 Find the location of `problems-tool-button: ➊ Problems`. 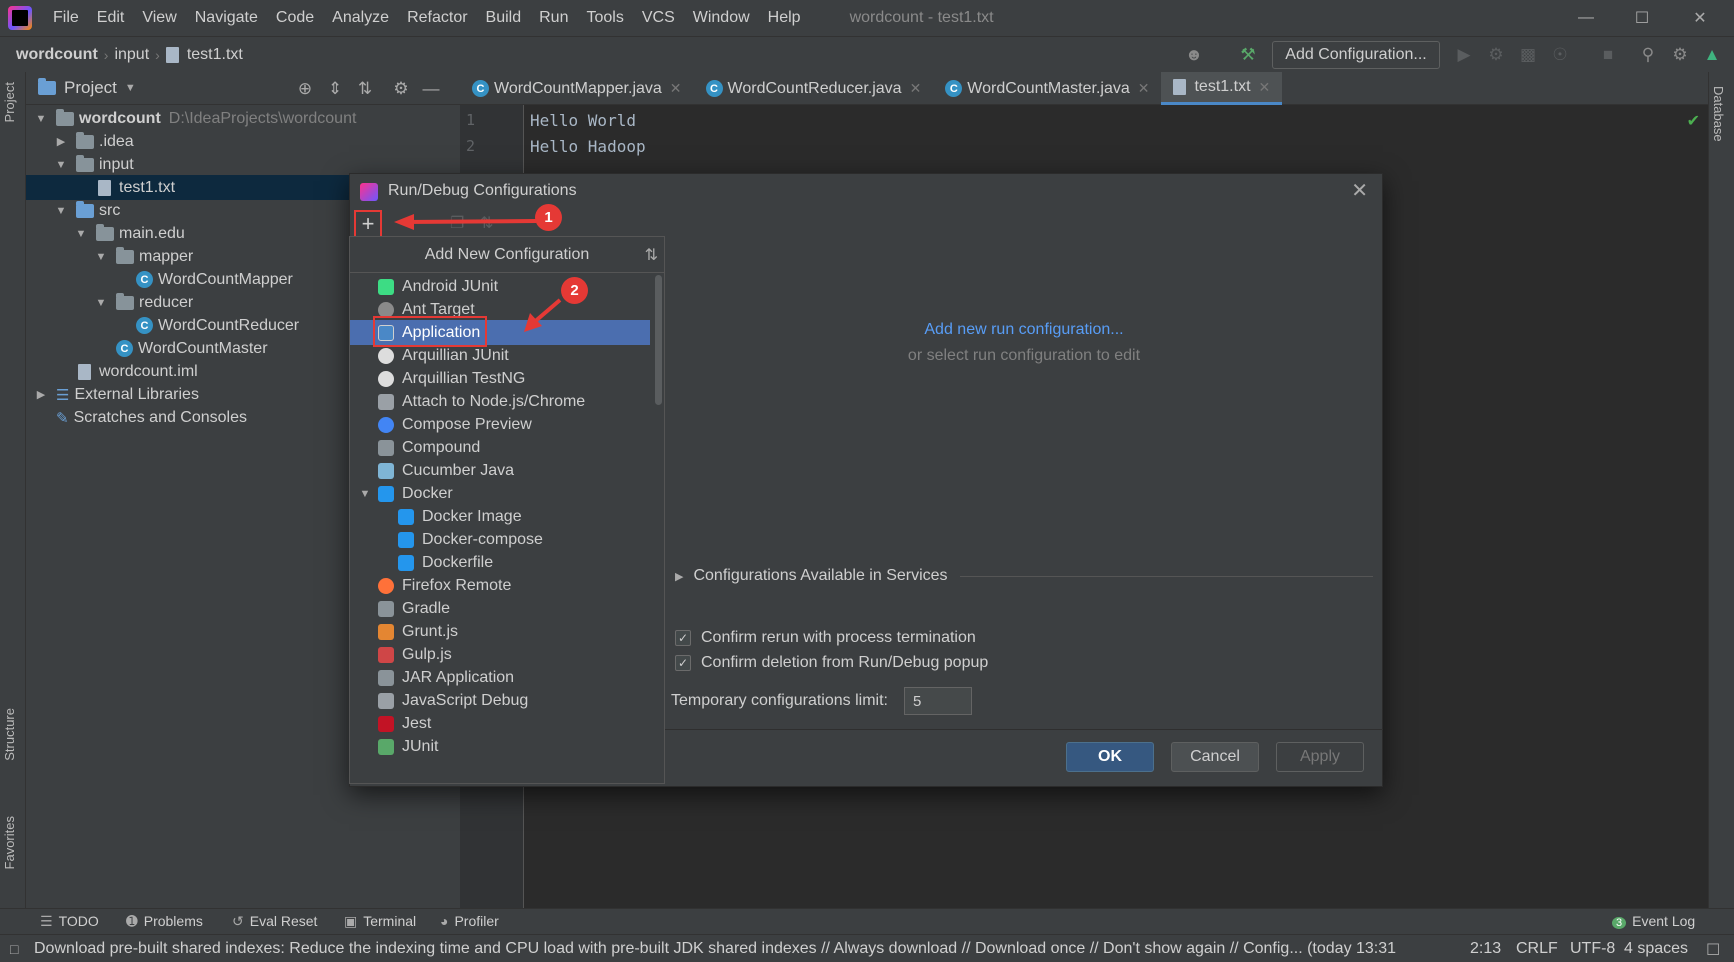

problems-tool-button: ➊ Problems is located at coordinates (164, 921).